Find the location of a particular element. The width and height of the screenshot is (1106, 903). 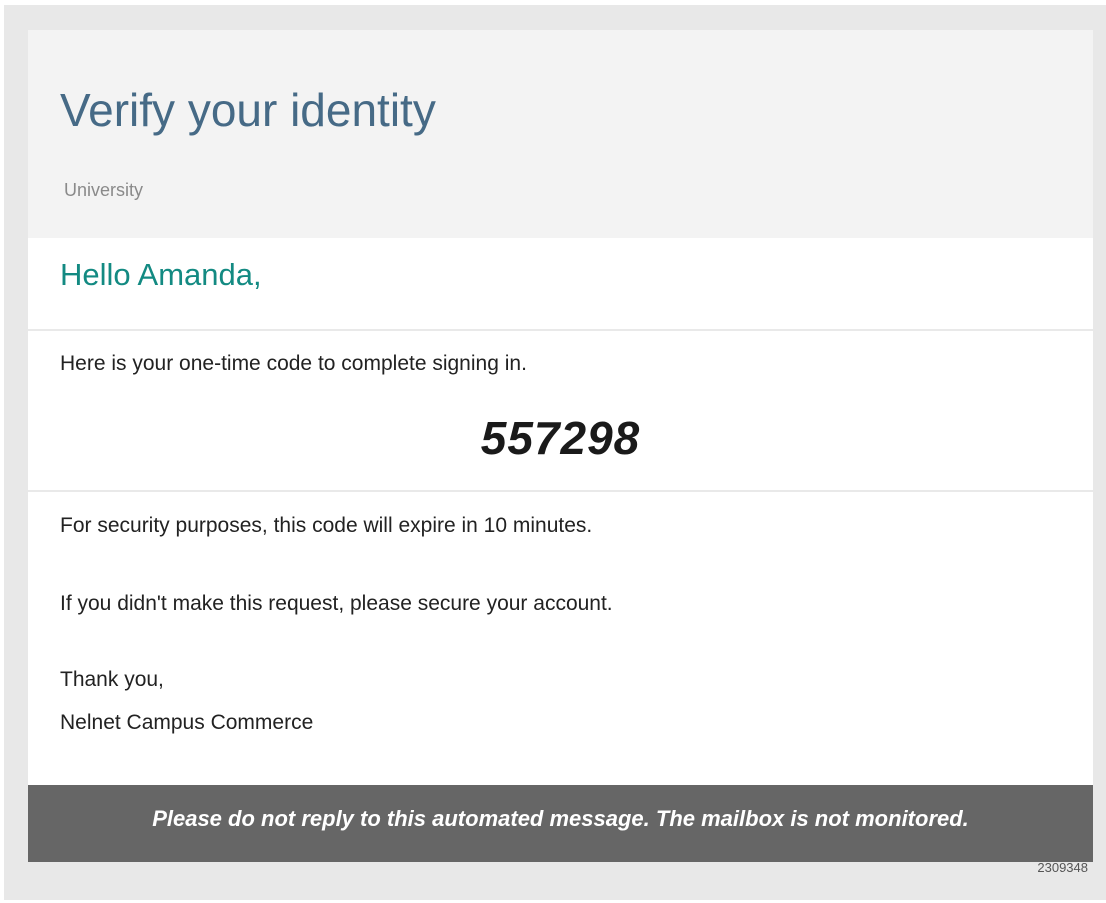

one-time-code: 557298 is located at coordinates (560, 438).